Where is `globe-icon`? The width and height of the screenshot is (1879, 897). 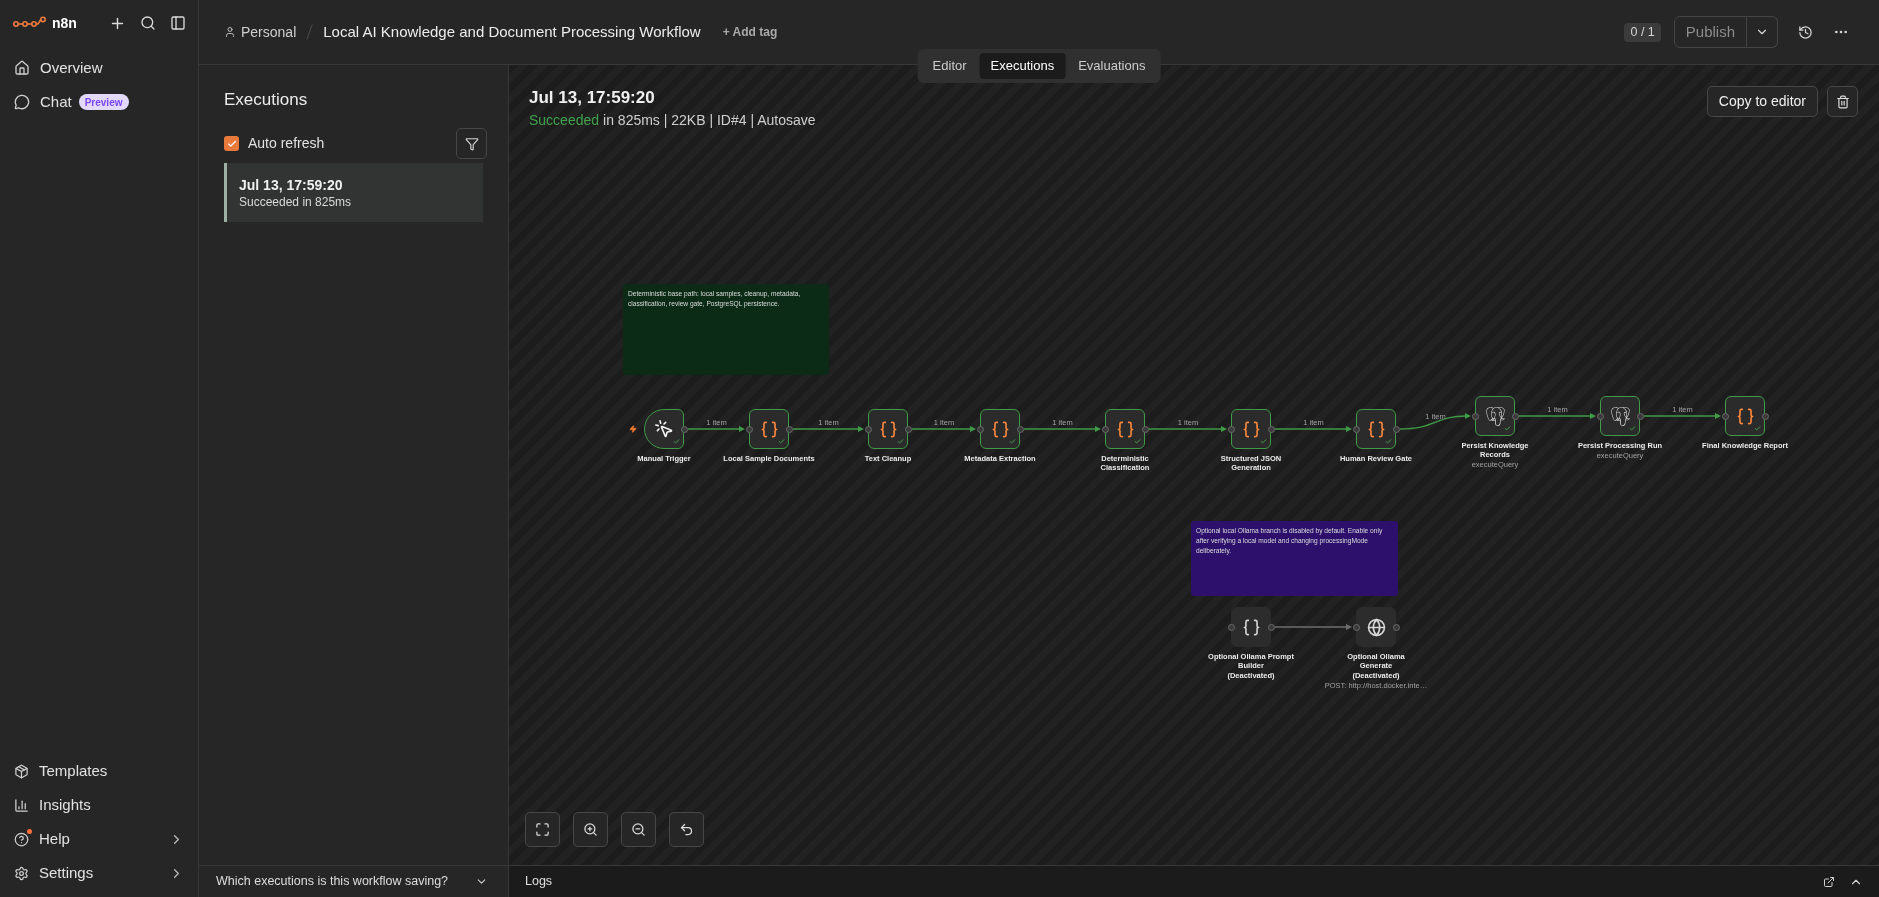
globe-icon is located at coordinates (1376, 627).